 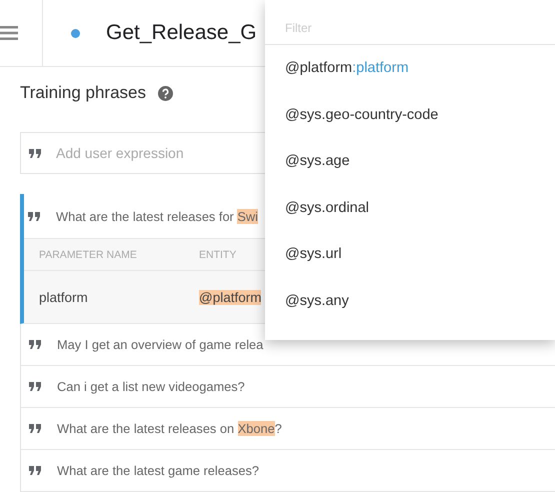 What do you see at coordinates (158, 470) in the screenshot?
I see `phrase-text: What are the latest game releases?` at bounding box center [158, 470].